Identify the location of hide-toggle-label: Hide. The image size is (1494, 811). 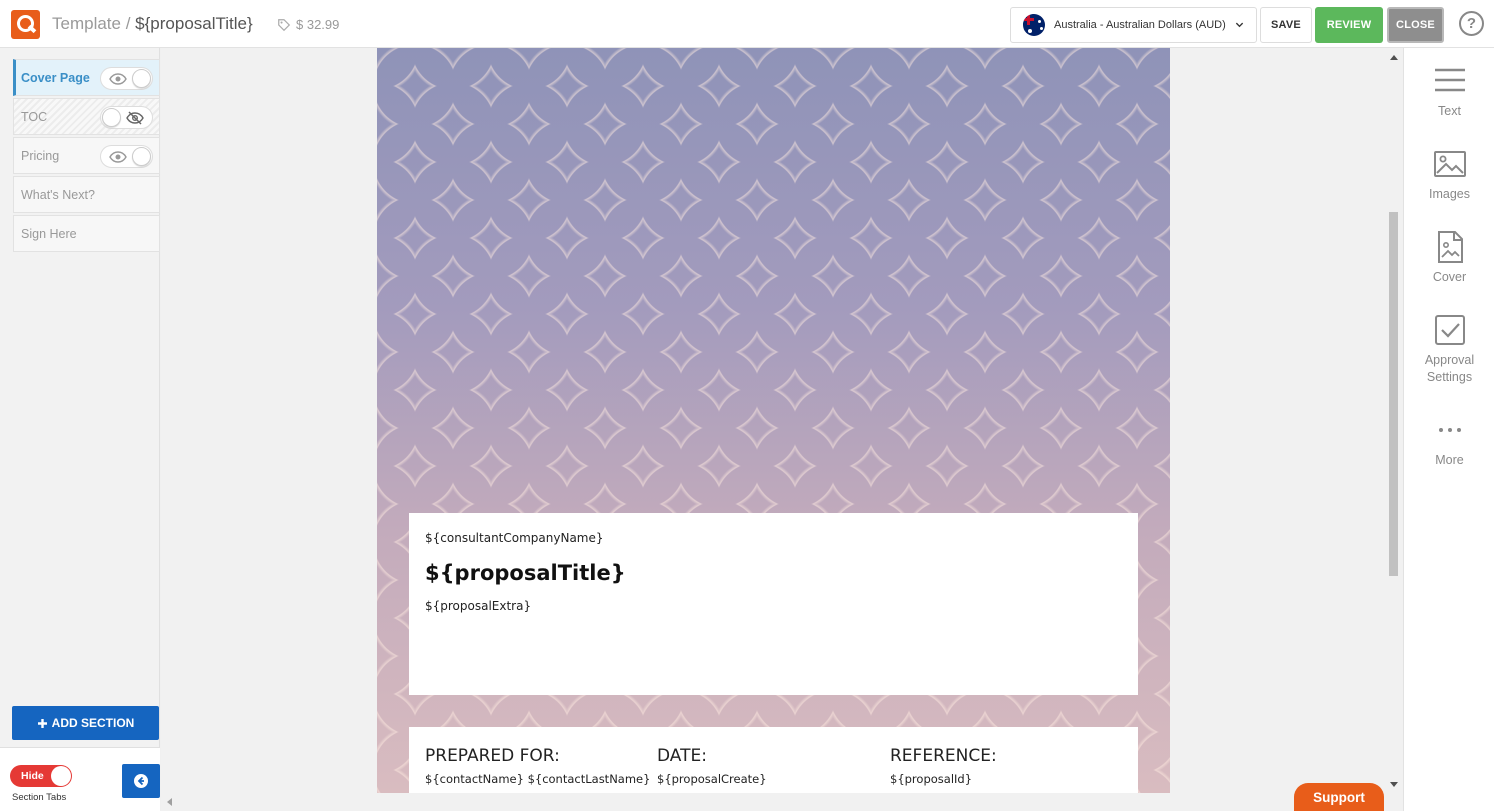
(32, 776).